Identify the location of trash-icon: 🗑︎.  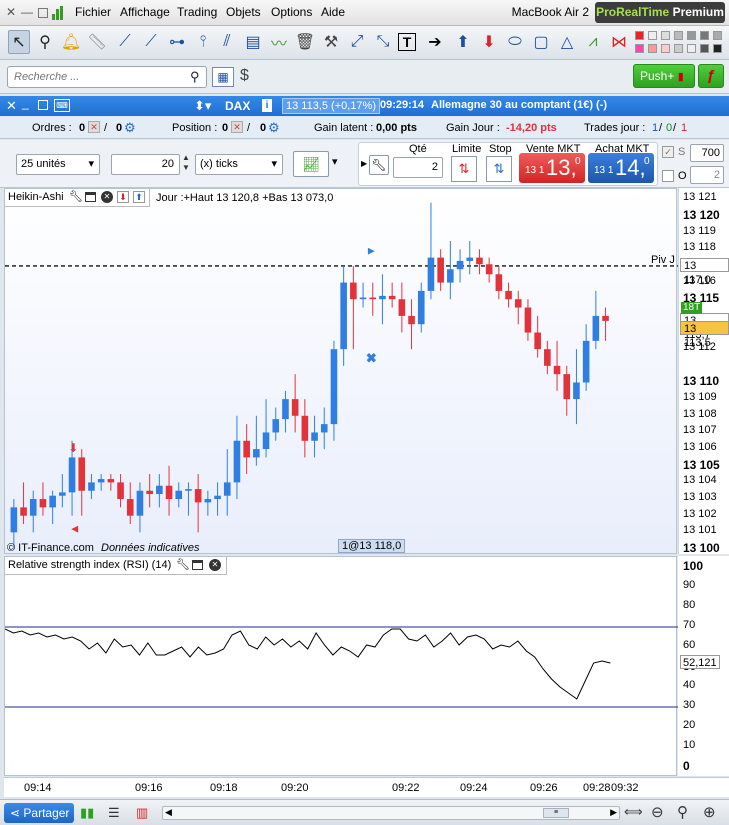
(305, 42).